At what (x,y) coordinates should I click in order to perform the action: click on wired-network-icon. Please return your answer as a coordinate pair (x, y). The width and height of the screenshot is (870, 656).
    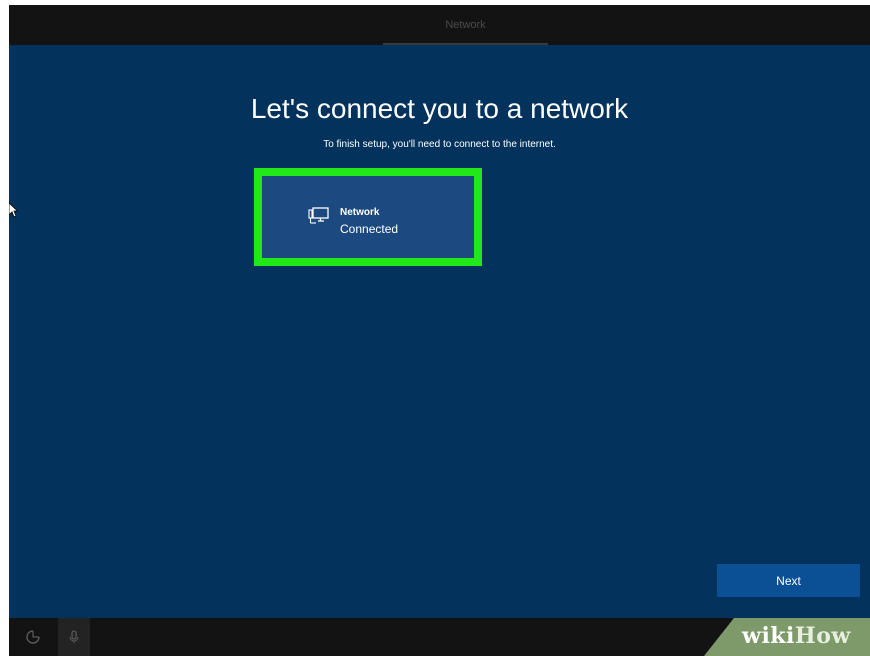
    Looking at the image, I should click on (319, 216).